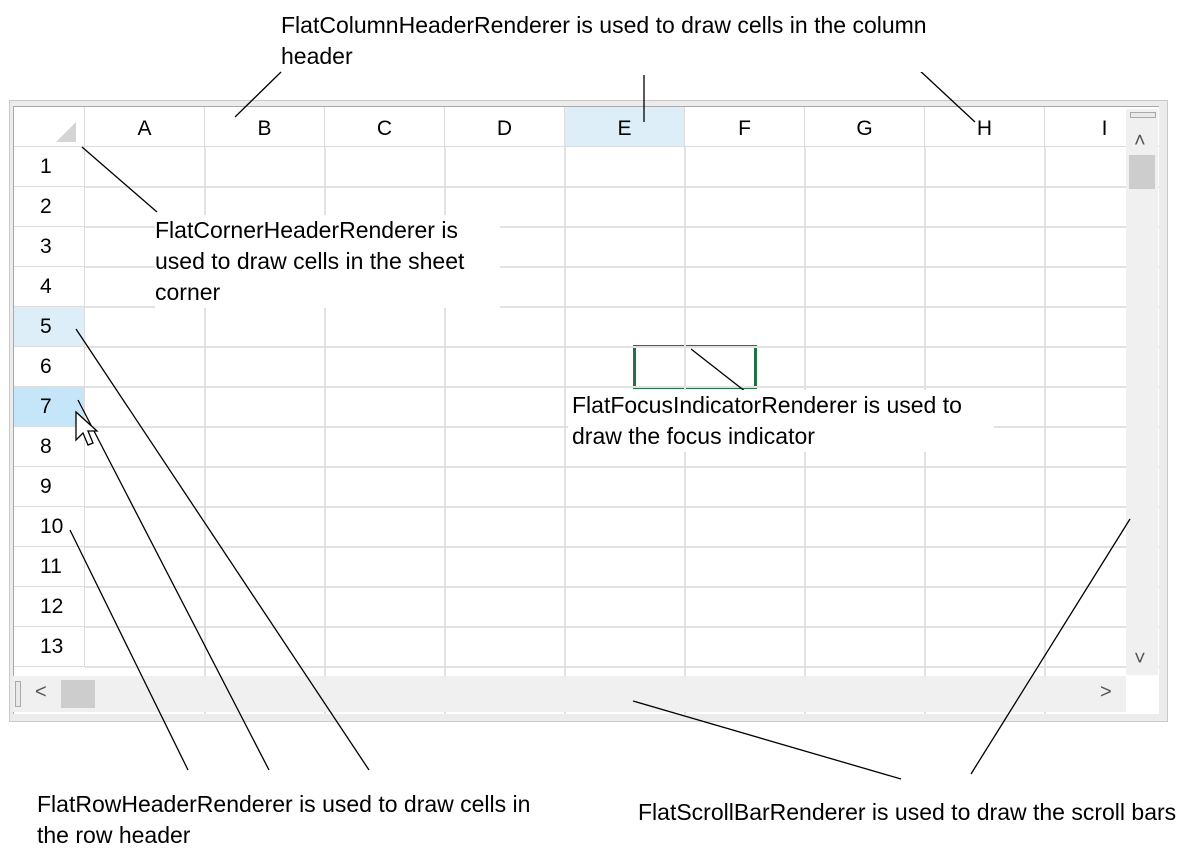 The image size is (1194, 855). I want to click on mouse-cursor-icon, so click(87, 428).